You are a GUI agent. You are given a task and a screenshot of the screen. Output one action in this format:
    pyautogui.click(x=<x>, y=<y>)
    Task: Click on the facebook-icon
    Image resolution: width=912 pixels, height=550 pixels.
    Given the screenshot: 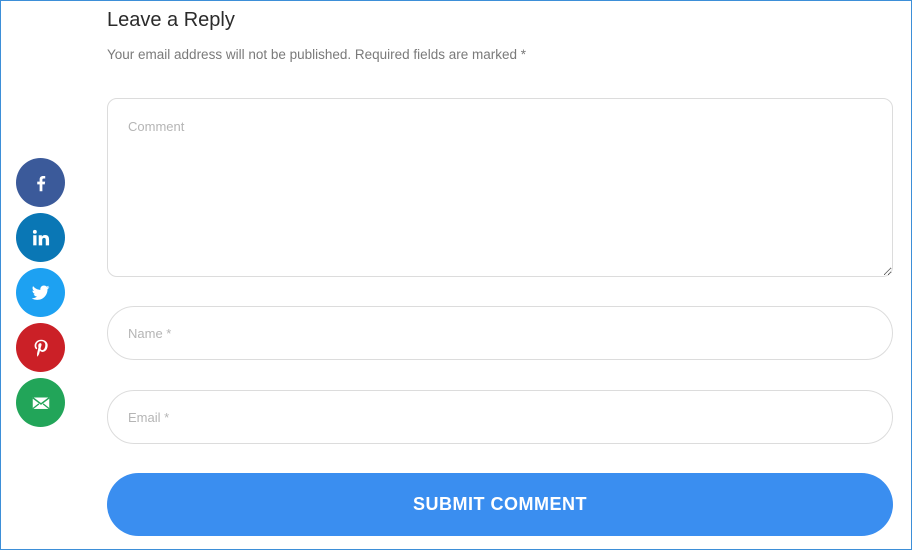 What is the action you would take?
    pyautogui.click(x=40, y=183)
    